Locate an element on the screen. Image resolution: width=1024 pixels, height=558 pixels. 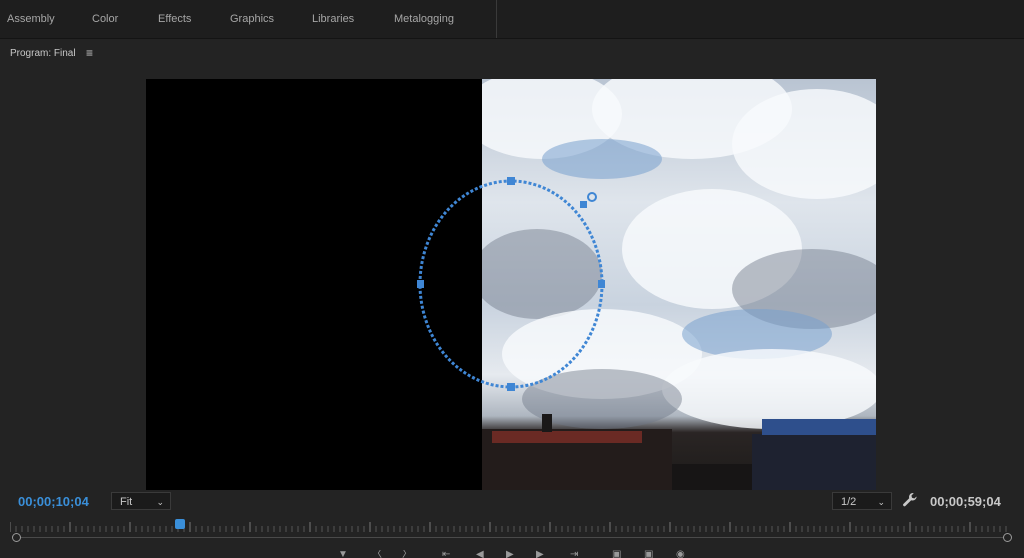
workspace-divider is located at coordinates (496, 19).